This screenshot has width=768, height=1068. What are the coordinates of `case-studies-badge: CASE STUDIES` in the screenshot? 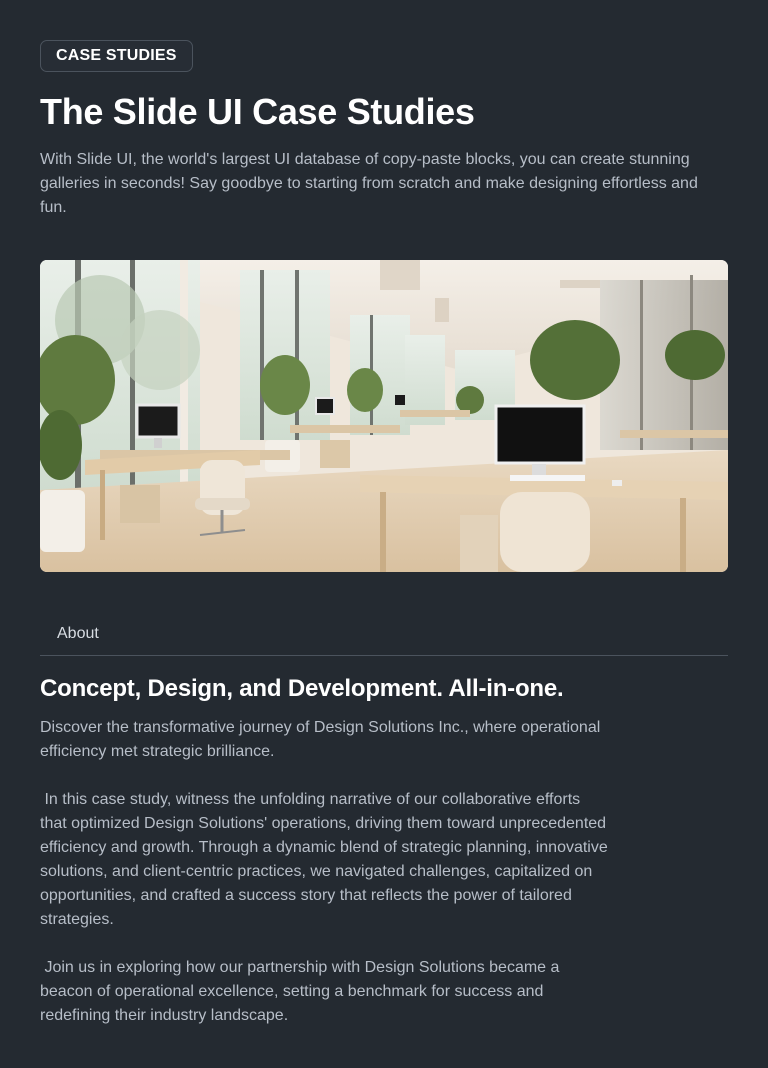 It's located at (116, 56).